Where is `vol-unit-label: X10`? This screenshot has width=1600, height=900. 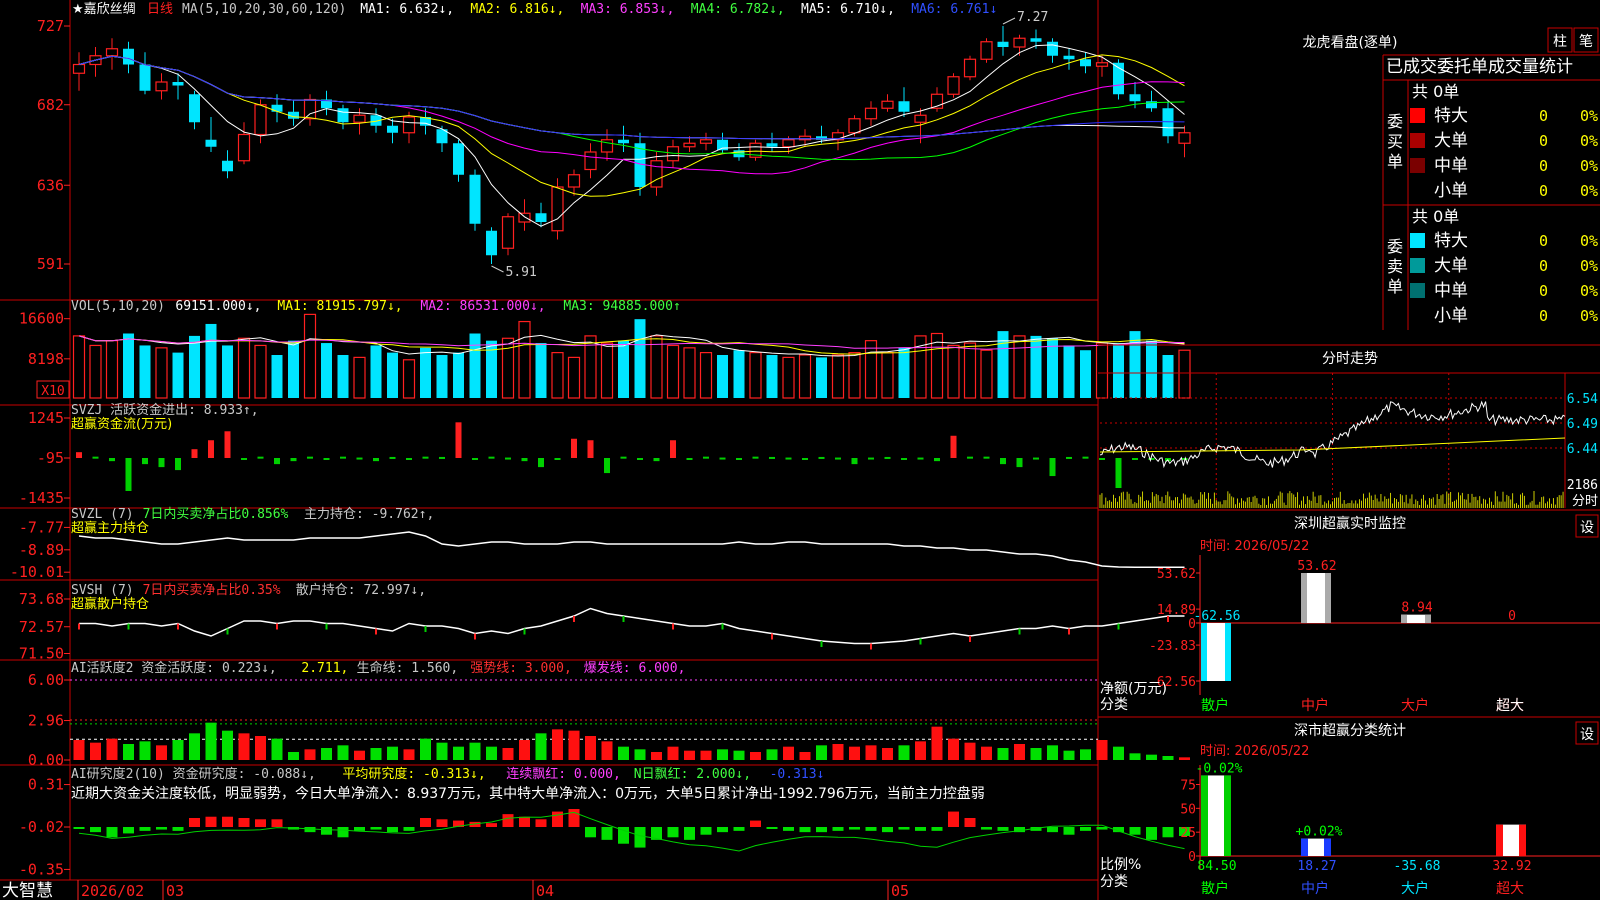 vol-unit-label: X10 is located at coordinates (52, 391).